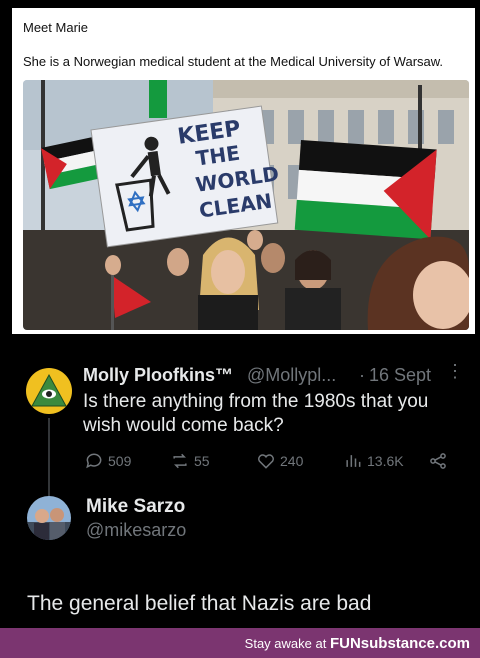  What do you see at coordinates (292, 461) in the screenshot?
I see `like-count: 240` at bounding box center [292, 461].